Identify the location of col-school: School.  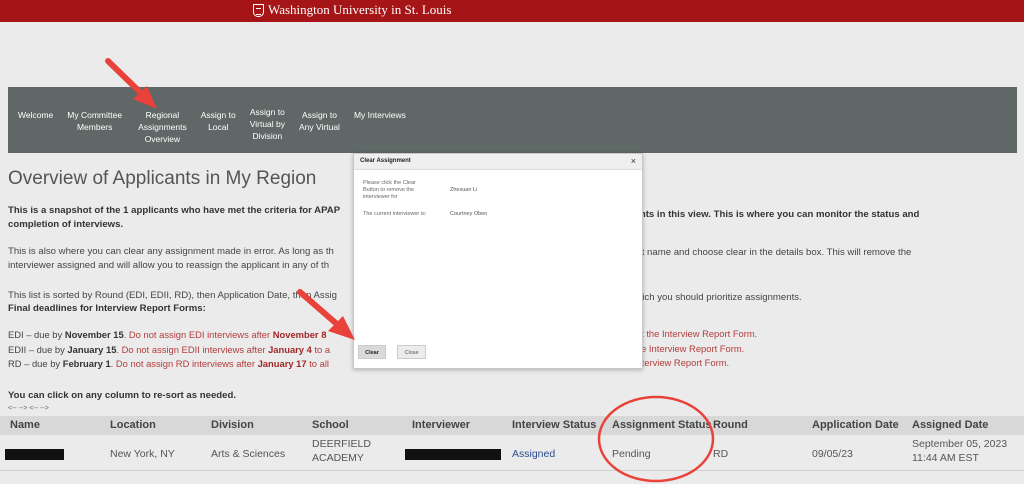
(330, 425).